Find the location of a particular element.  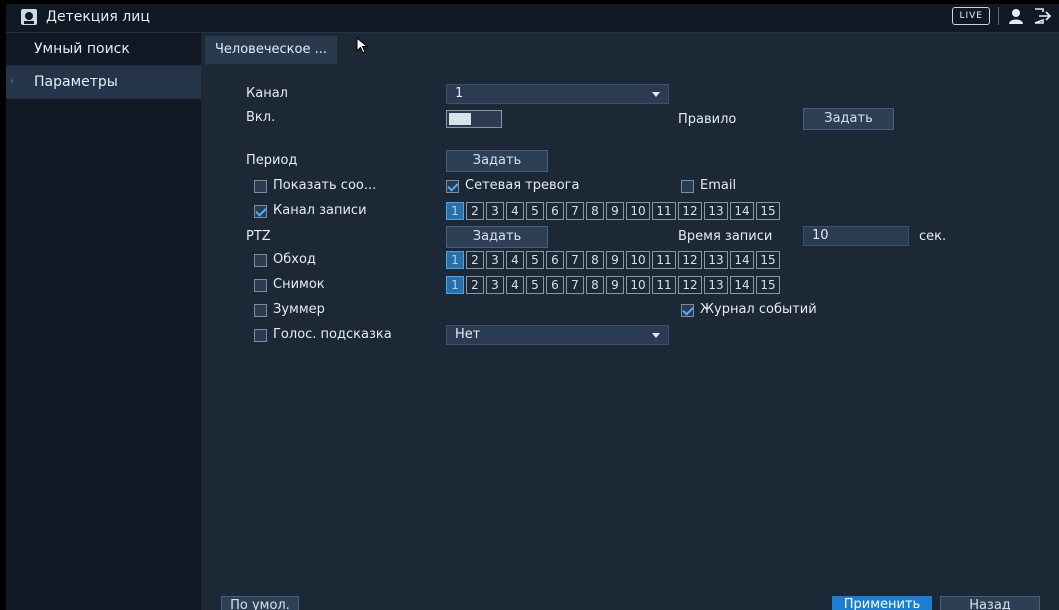

record-channel-checkbox is located at coordinates (260, 211).